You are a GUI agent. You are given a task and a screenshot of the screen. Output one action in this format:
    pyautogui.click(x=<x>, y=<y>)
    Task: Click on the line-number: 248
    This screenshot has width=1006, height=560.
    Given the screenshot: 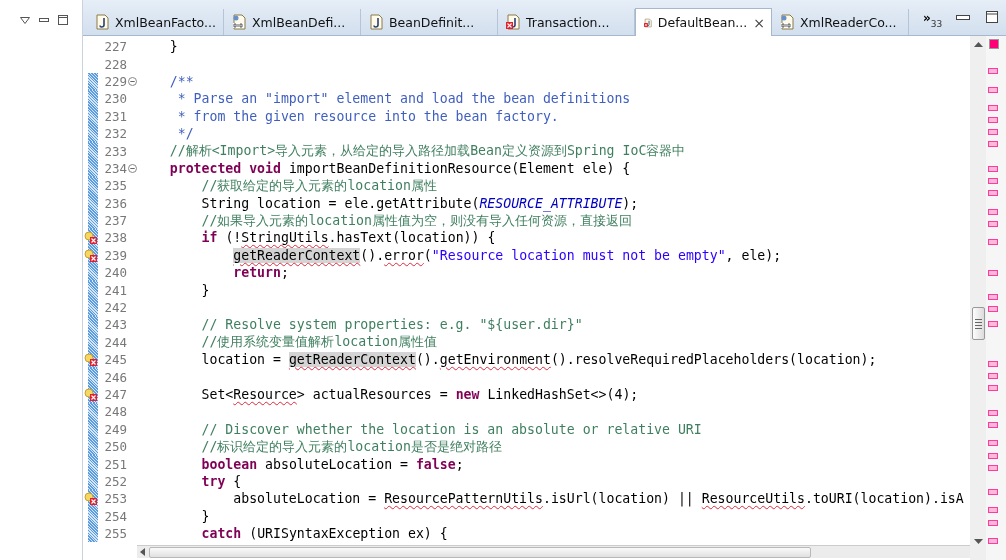 What is the action you would take?
    pyautogui.click(x=115, y=412)
    